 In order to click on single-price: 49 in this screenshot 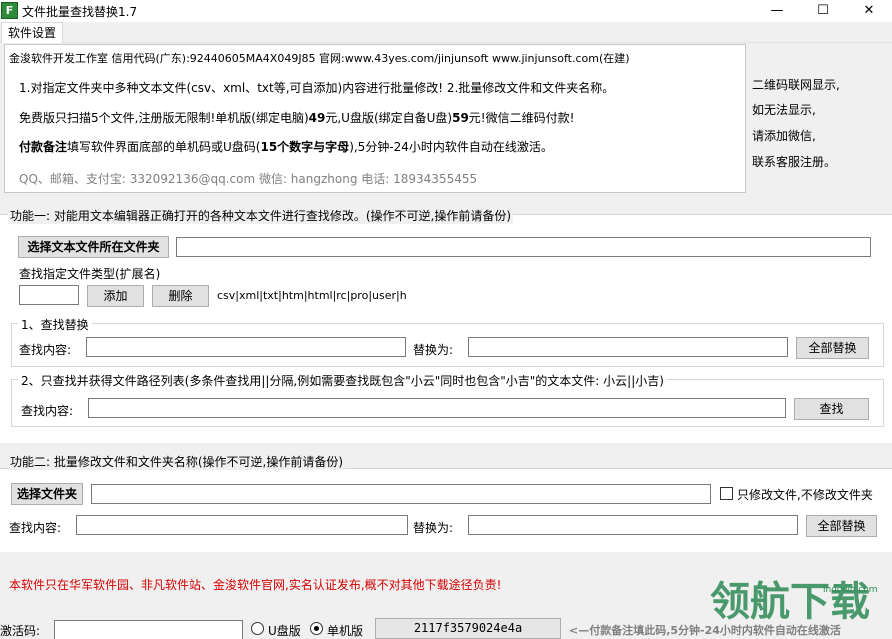, I will do `click(317, 118)`.